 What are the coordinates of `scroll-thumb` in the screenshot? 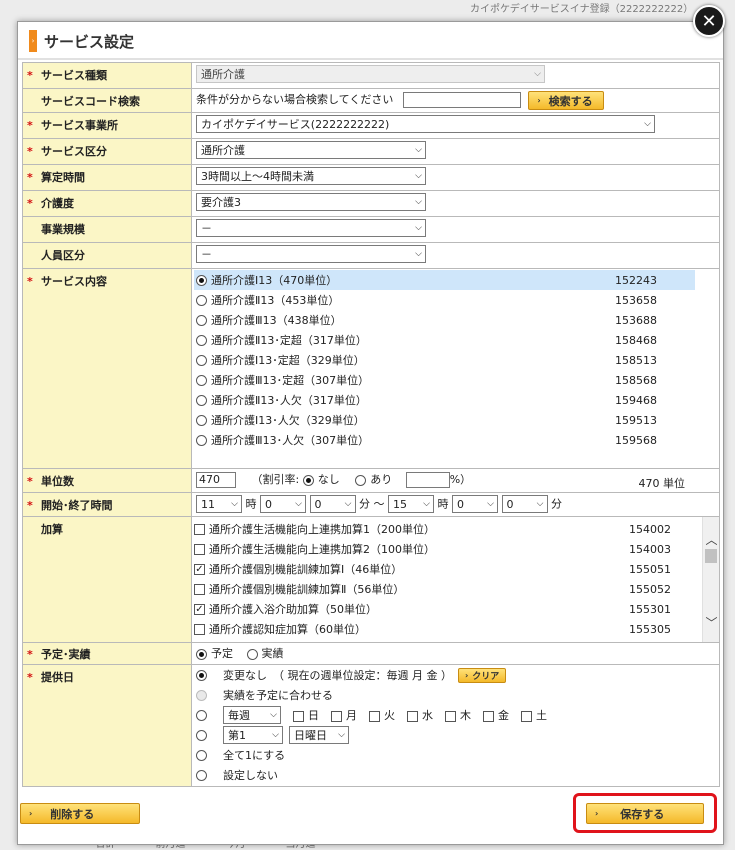 It's located at (711, 556).